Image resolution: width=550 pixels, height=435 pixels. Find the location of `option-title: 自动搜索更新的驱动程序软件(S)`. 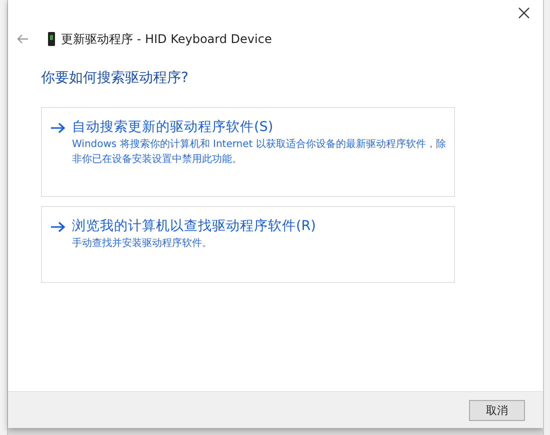

option-title: 自动搜索更新的驱动程序软件(S) is located at coordinates (173, 127).